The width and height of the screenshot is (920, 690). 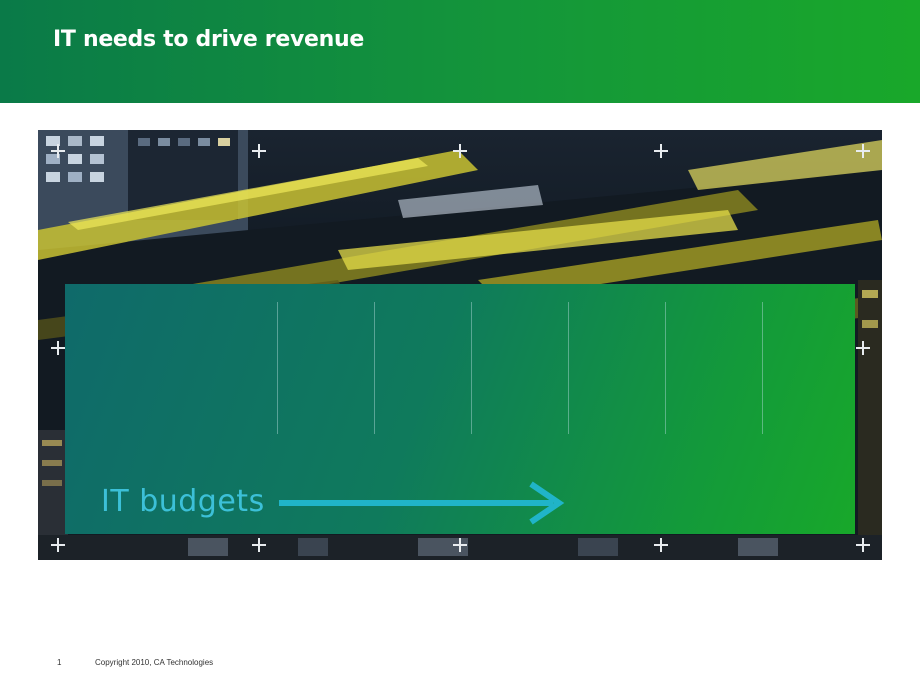 I want to click on slide-header: IT needs to drive revenue, so click(x=460, y=51).